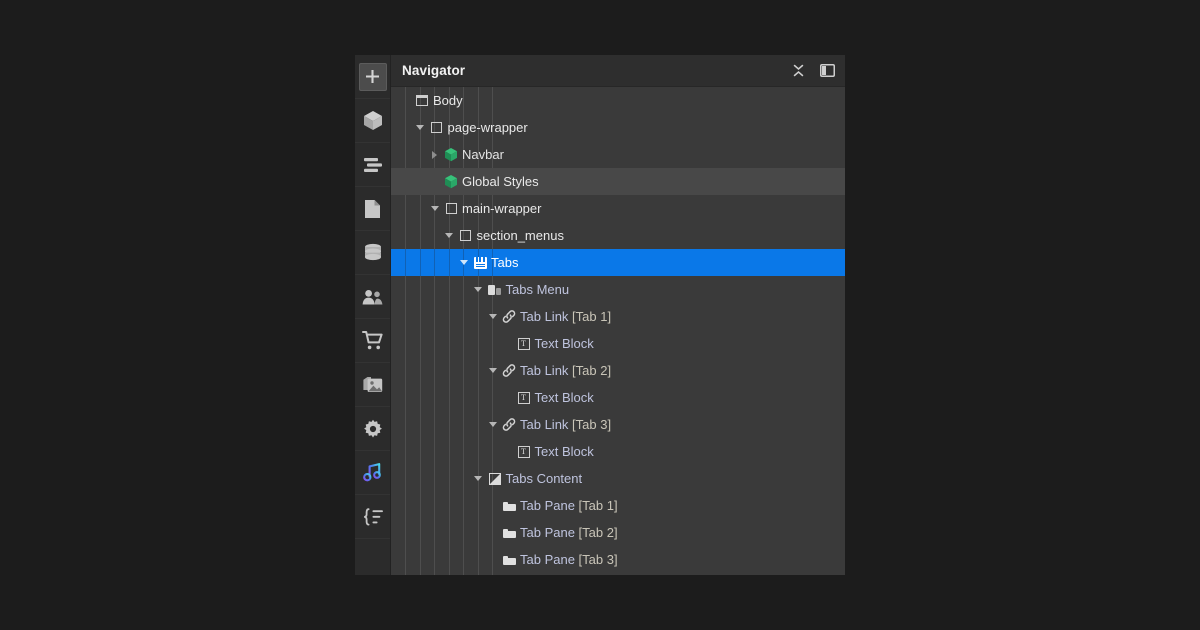 This screenshot has width=1200, height=630. I want to click on cube-icon, so click(373, 121).